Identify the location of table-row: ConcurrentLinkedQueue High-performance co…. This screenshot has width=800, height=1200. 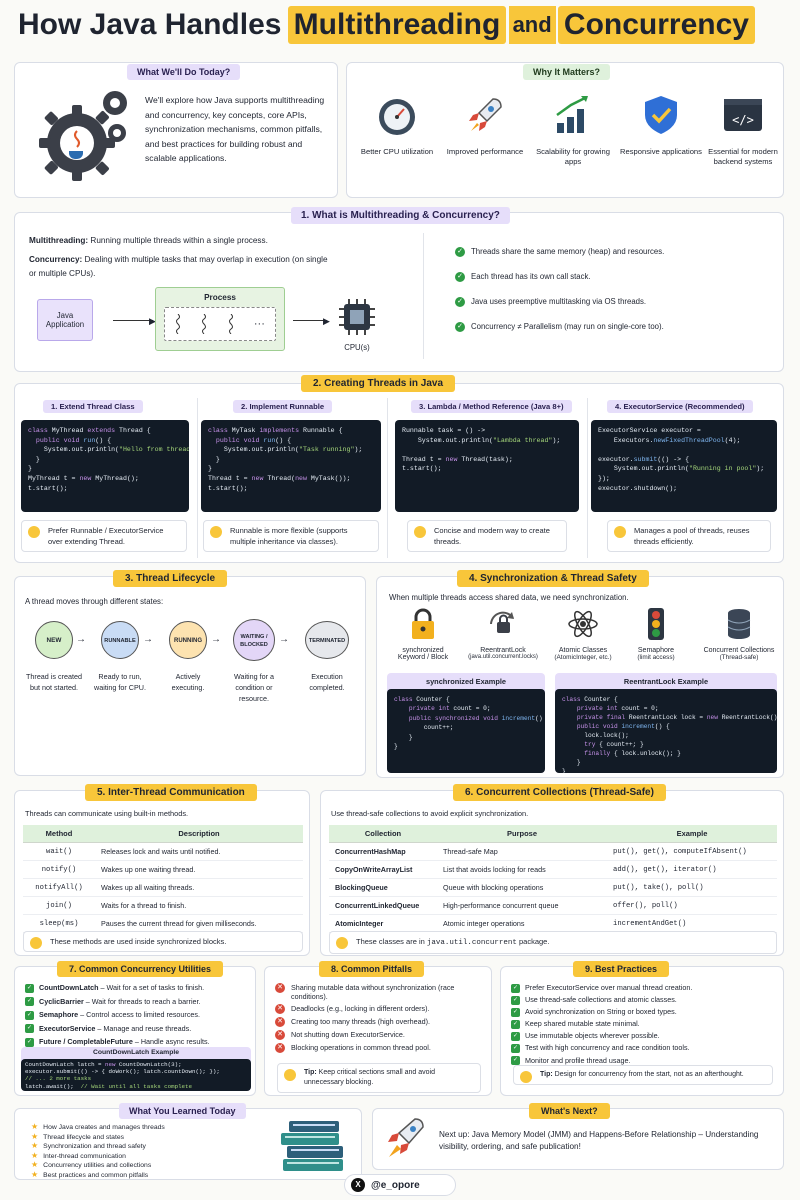
(553, 905).